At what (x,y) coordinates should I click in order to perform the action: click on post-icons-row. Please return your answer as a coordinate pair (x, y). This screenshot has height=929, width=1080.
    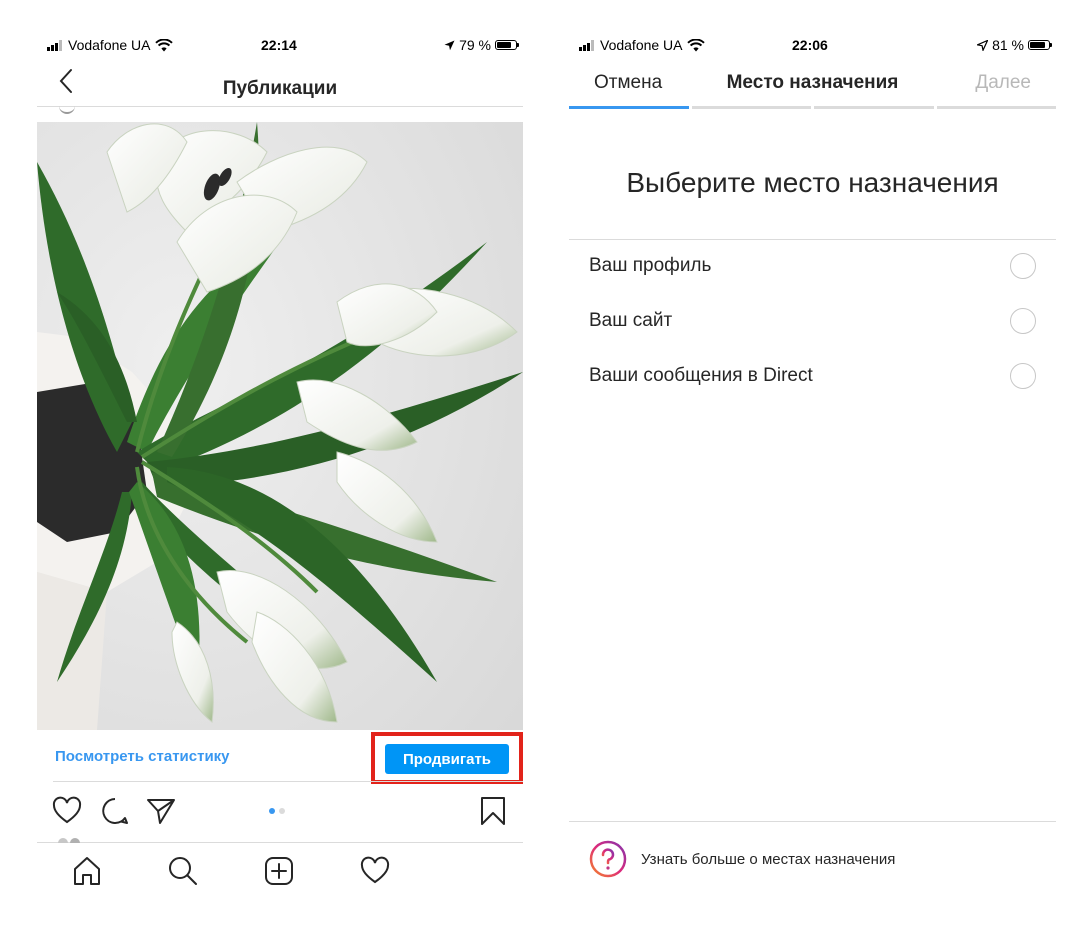
    Looking at the image, I should click on (280, 812).